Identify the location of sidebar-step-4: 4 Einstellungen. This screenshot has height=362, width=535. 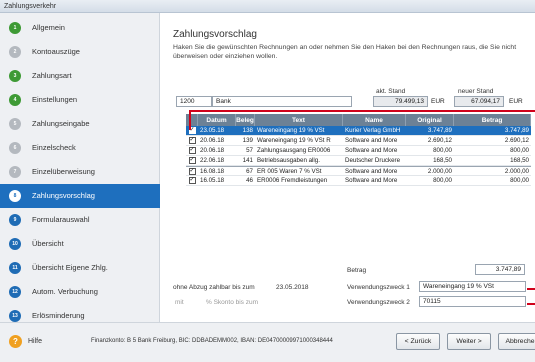
(80, 100).